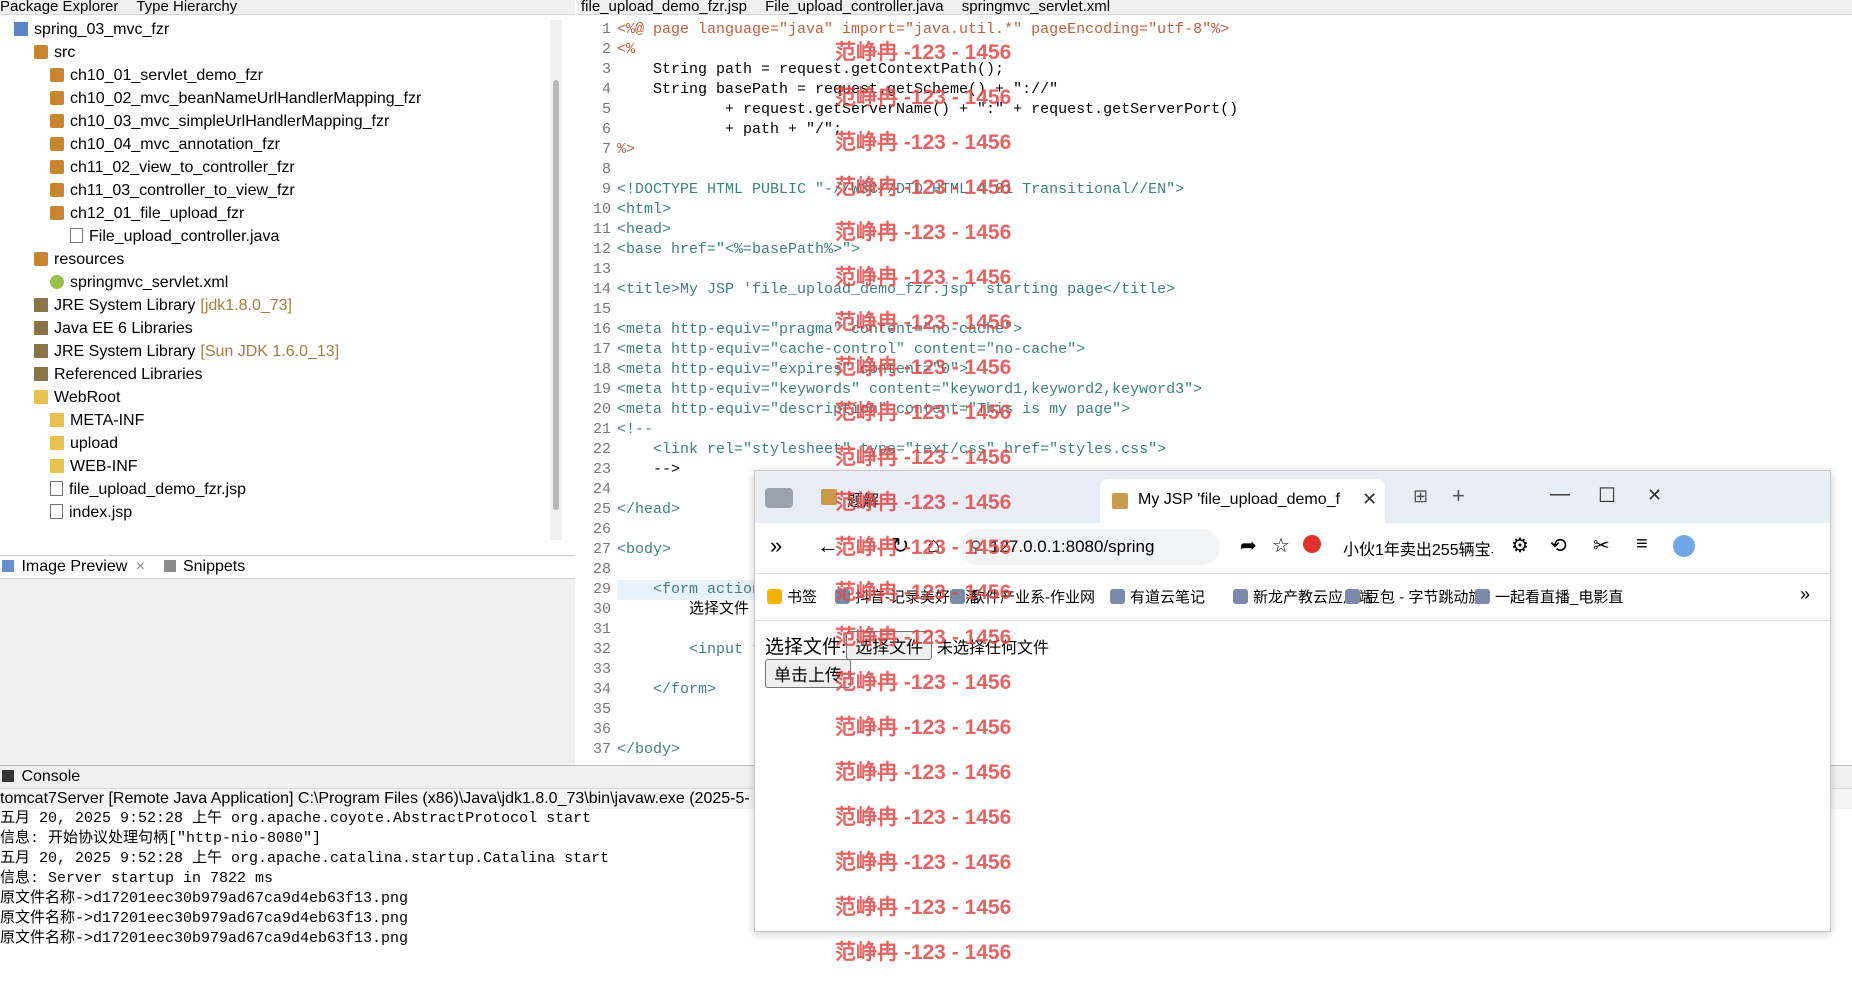 This screenshot has height=985, width=1852. I want to click on folder-icon, so click(57, 443).